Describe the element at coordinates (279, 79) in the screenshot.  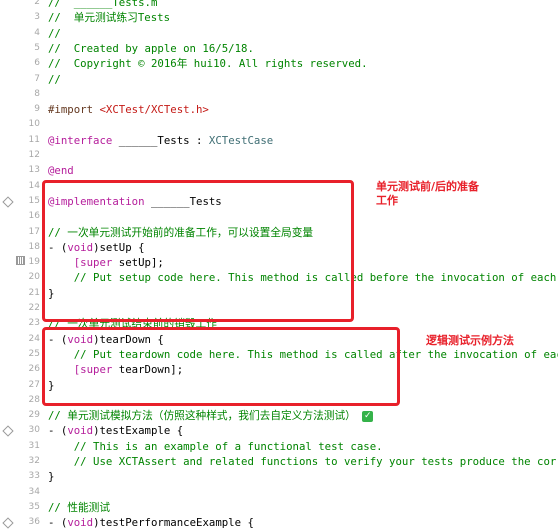
I see `code-line: 7 //` at that location.